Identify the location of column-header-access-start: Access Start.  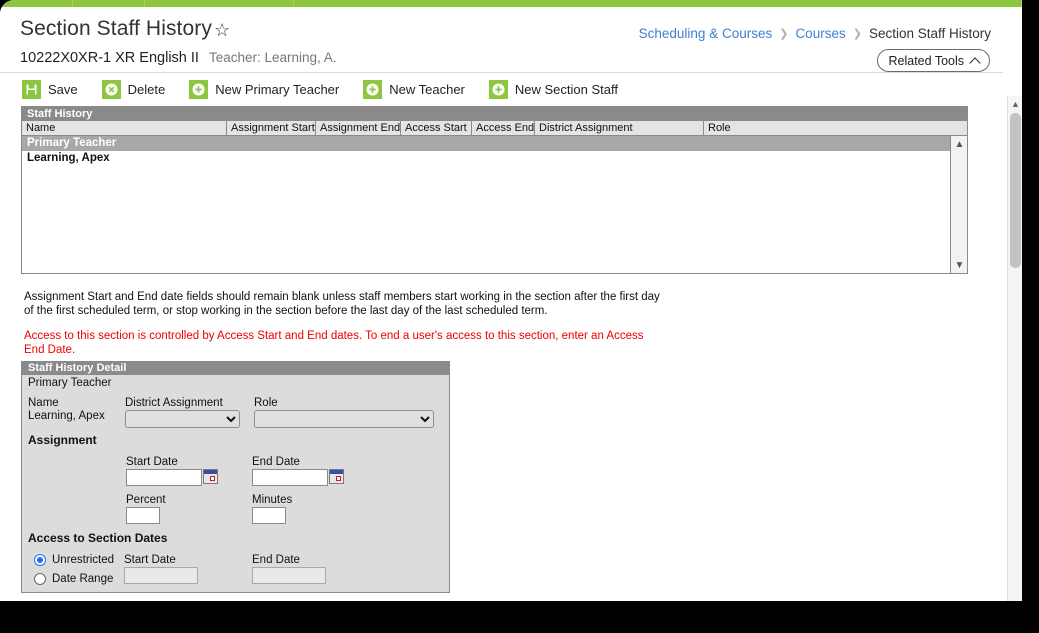
(436, 128).